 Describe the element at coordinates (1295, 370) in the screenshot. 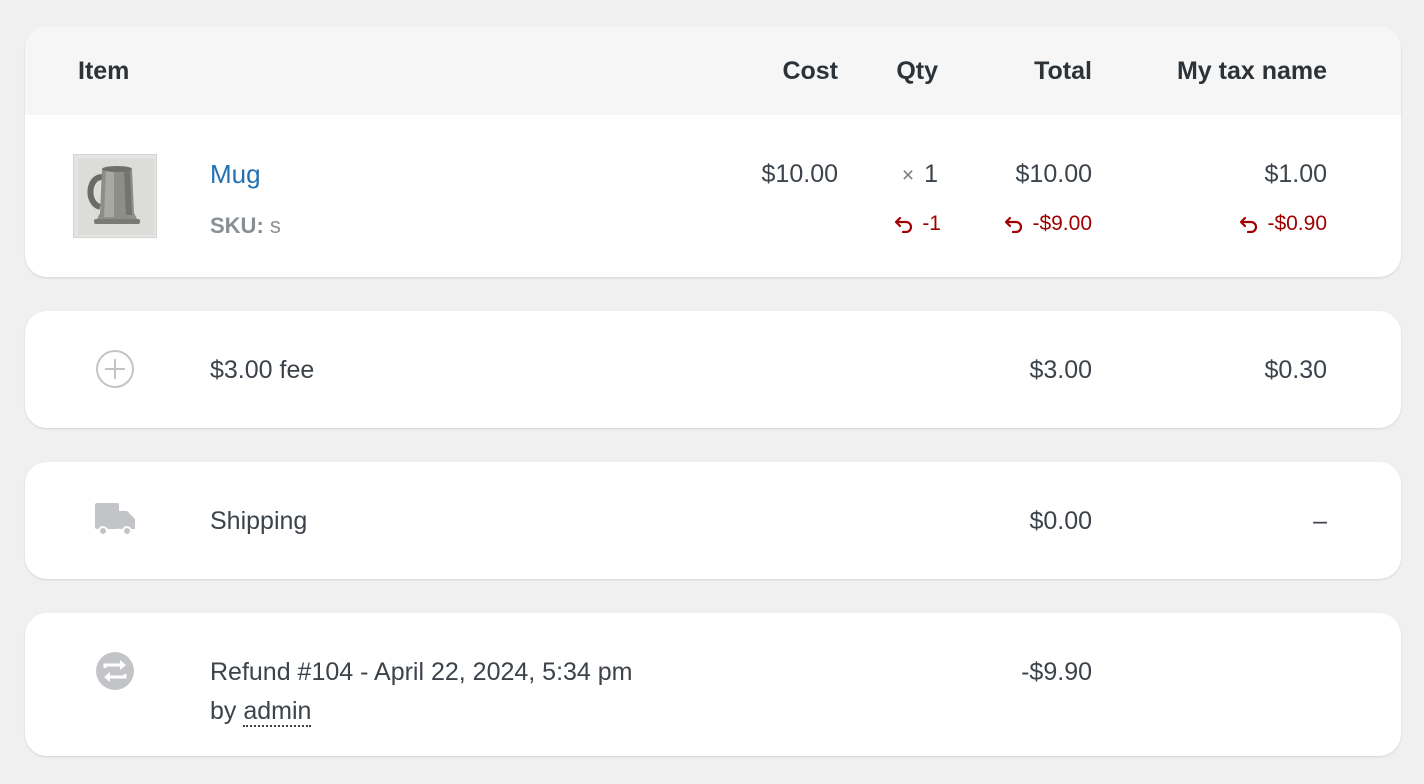

I see `fee-tax: $0.30` at that location.